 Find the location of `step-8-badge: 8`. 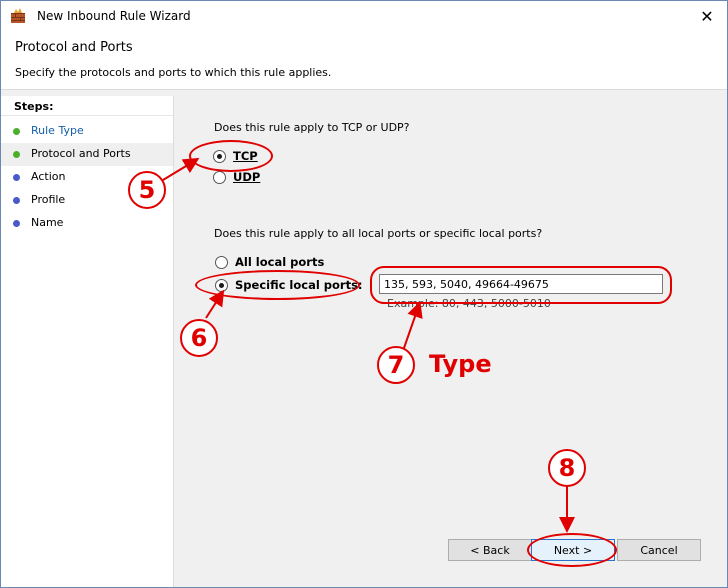

step-8-badge: 8 is located at coordinates (567, 468).